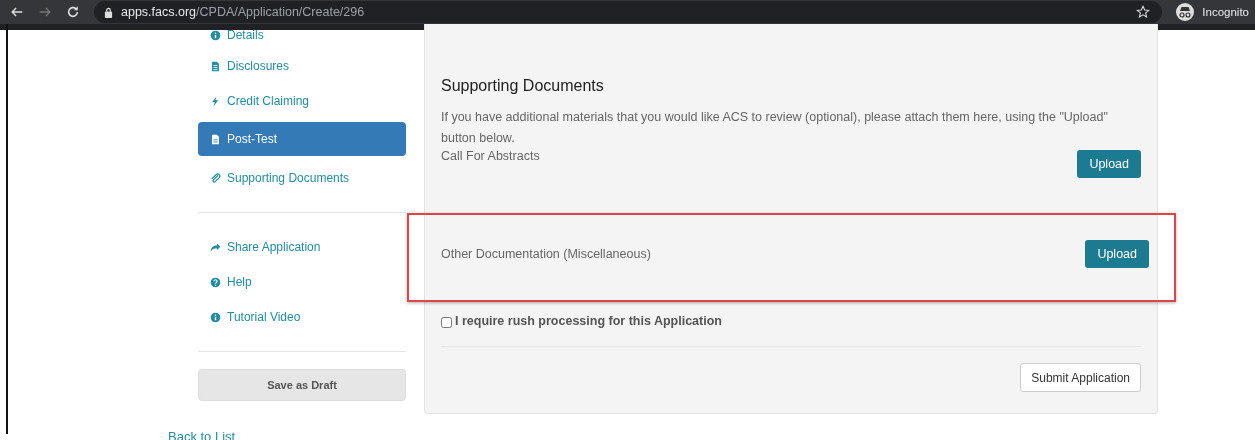 The image size is (1255, 440). Describe the element at coordinates (302, 247) in the screenshot. I see `sidebar-link: Share Application` at that location.